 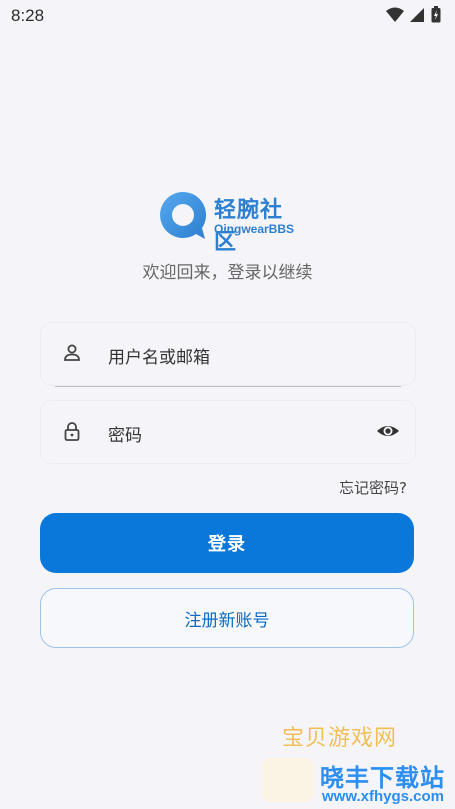 I want to click on wifi-icon, so click(x=395, y=14).